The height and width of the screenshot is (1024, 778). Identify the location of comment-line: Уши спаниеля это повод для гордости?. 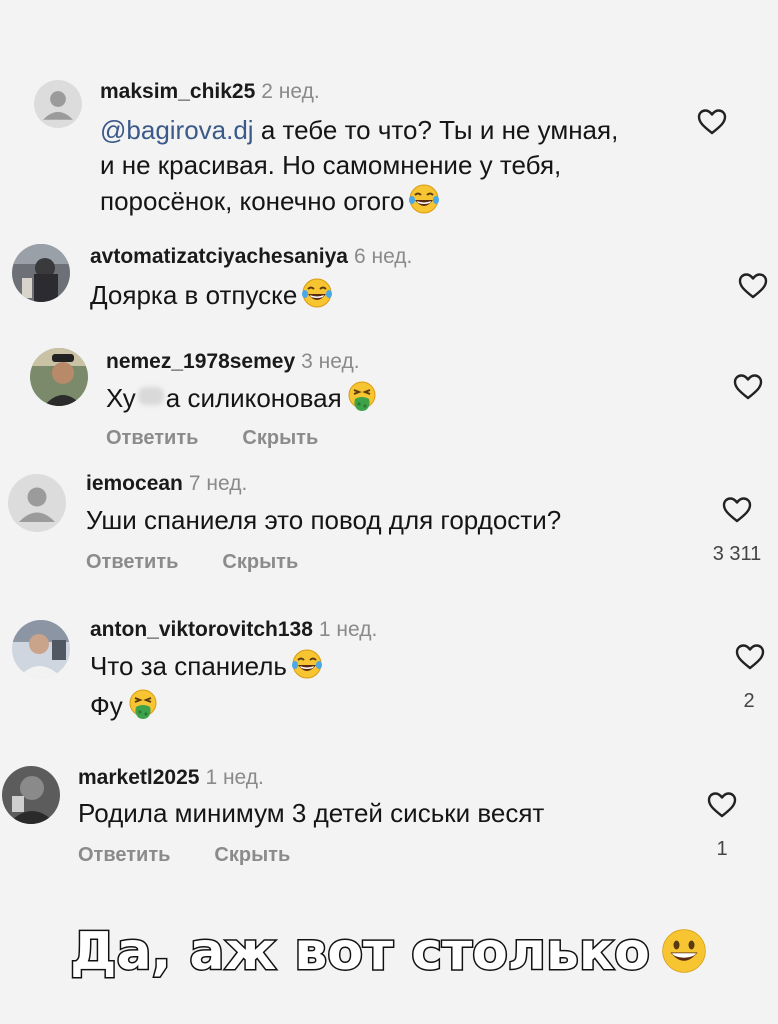
(324, 520).